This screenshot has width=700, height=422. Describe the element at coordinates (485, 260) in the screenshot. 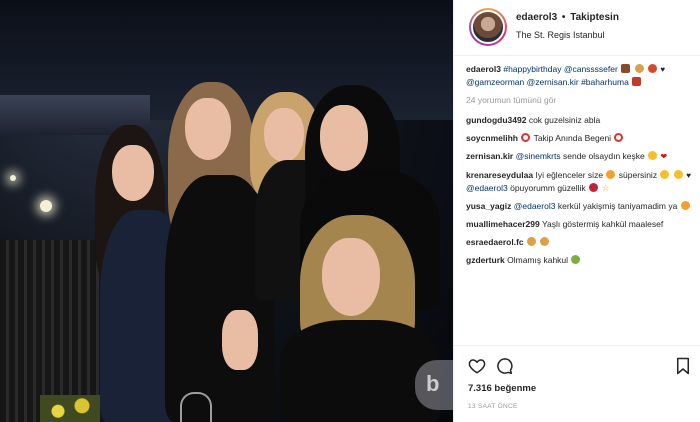

I see `comment-username: gzderturk` at that location.